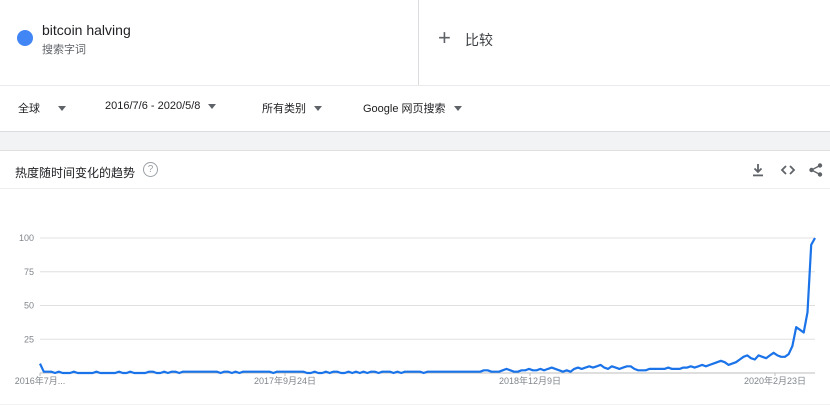 Image resolution: width=830 pixels, height=405 pixels. Describe the element at coordinates (444, 37) in the screenshot. I see `plus-icon: +` at that location.